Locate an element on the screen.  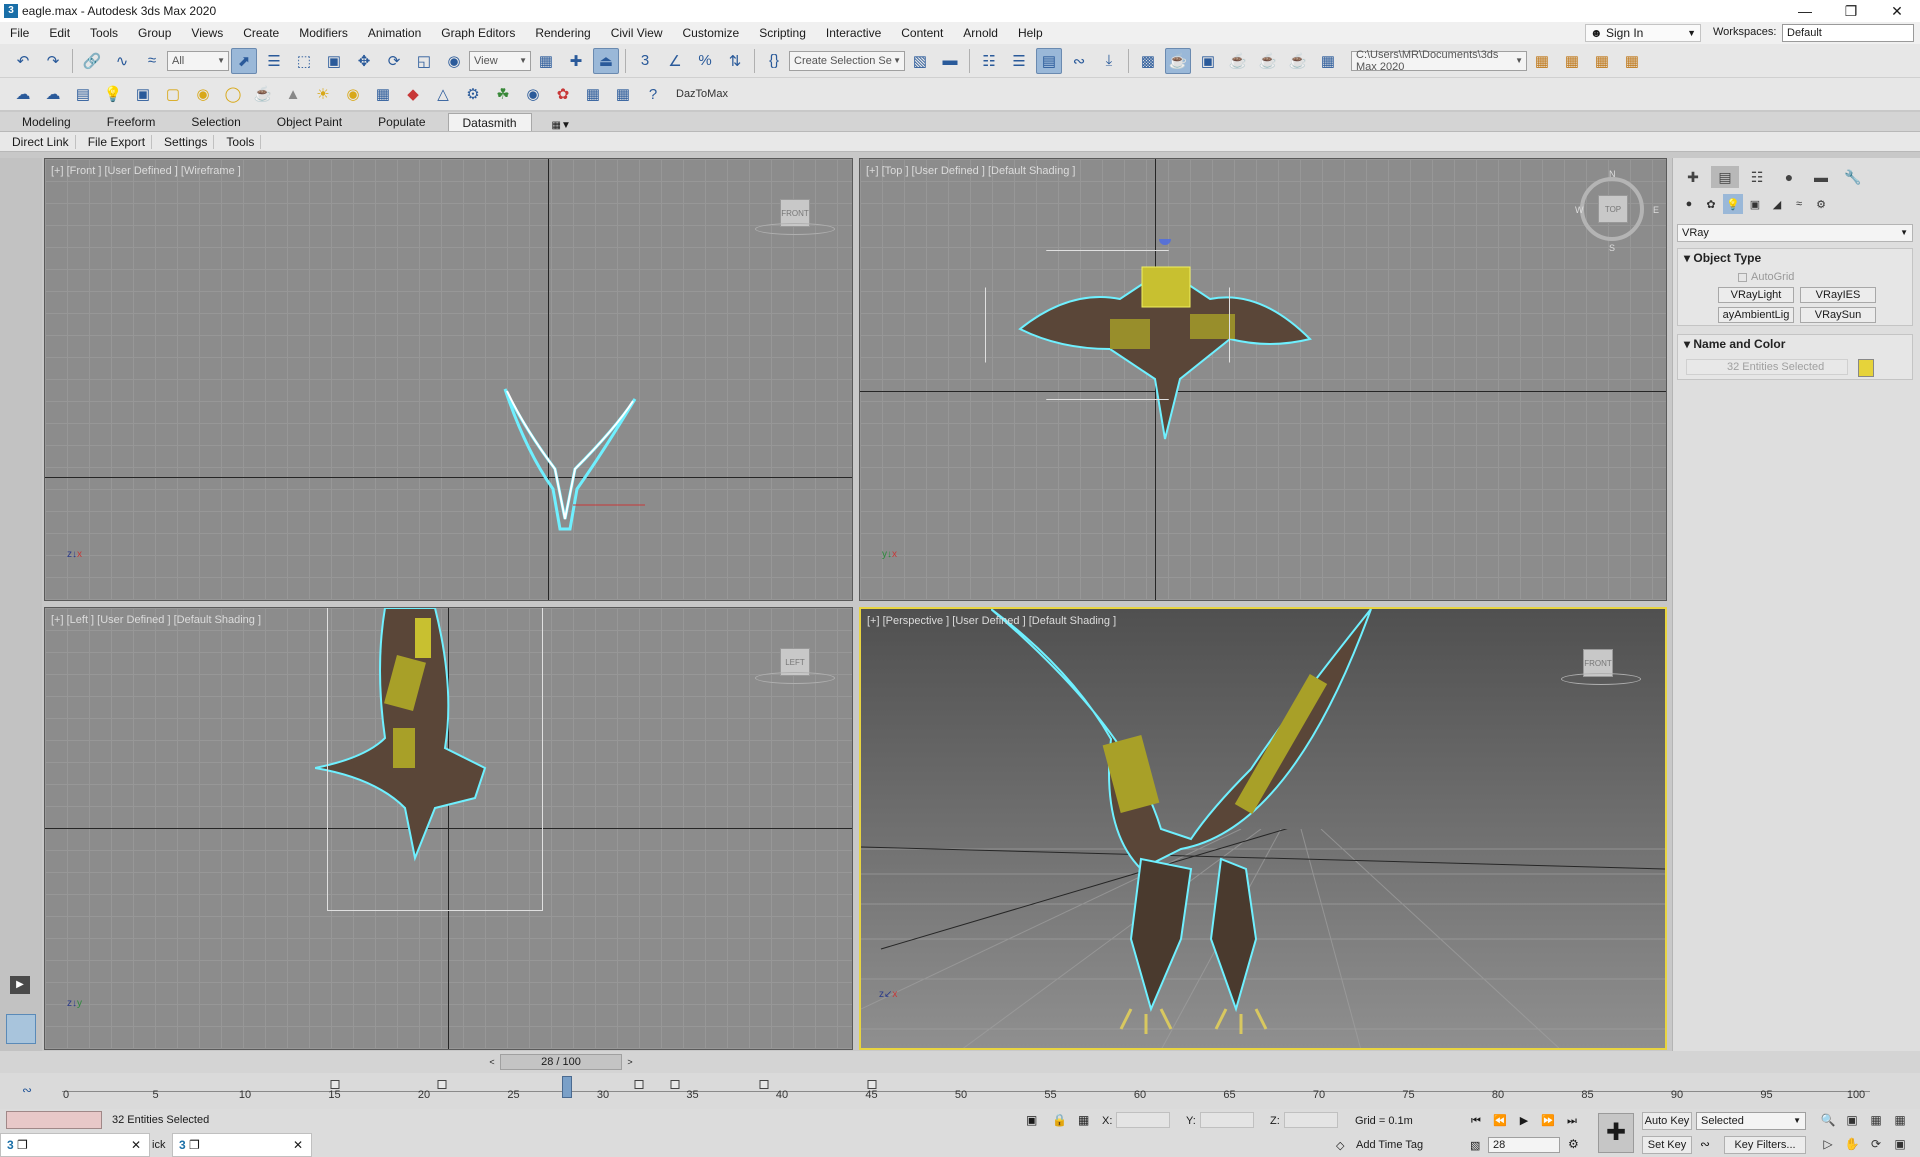
menu-customize: Customize is located at coordinates (711, 33).